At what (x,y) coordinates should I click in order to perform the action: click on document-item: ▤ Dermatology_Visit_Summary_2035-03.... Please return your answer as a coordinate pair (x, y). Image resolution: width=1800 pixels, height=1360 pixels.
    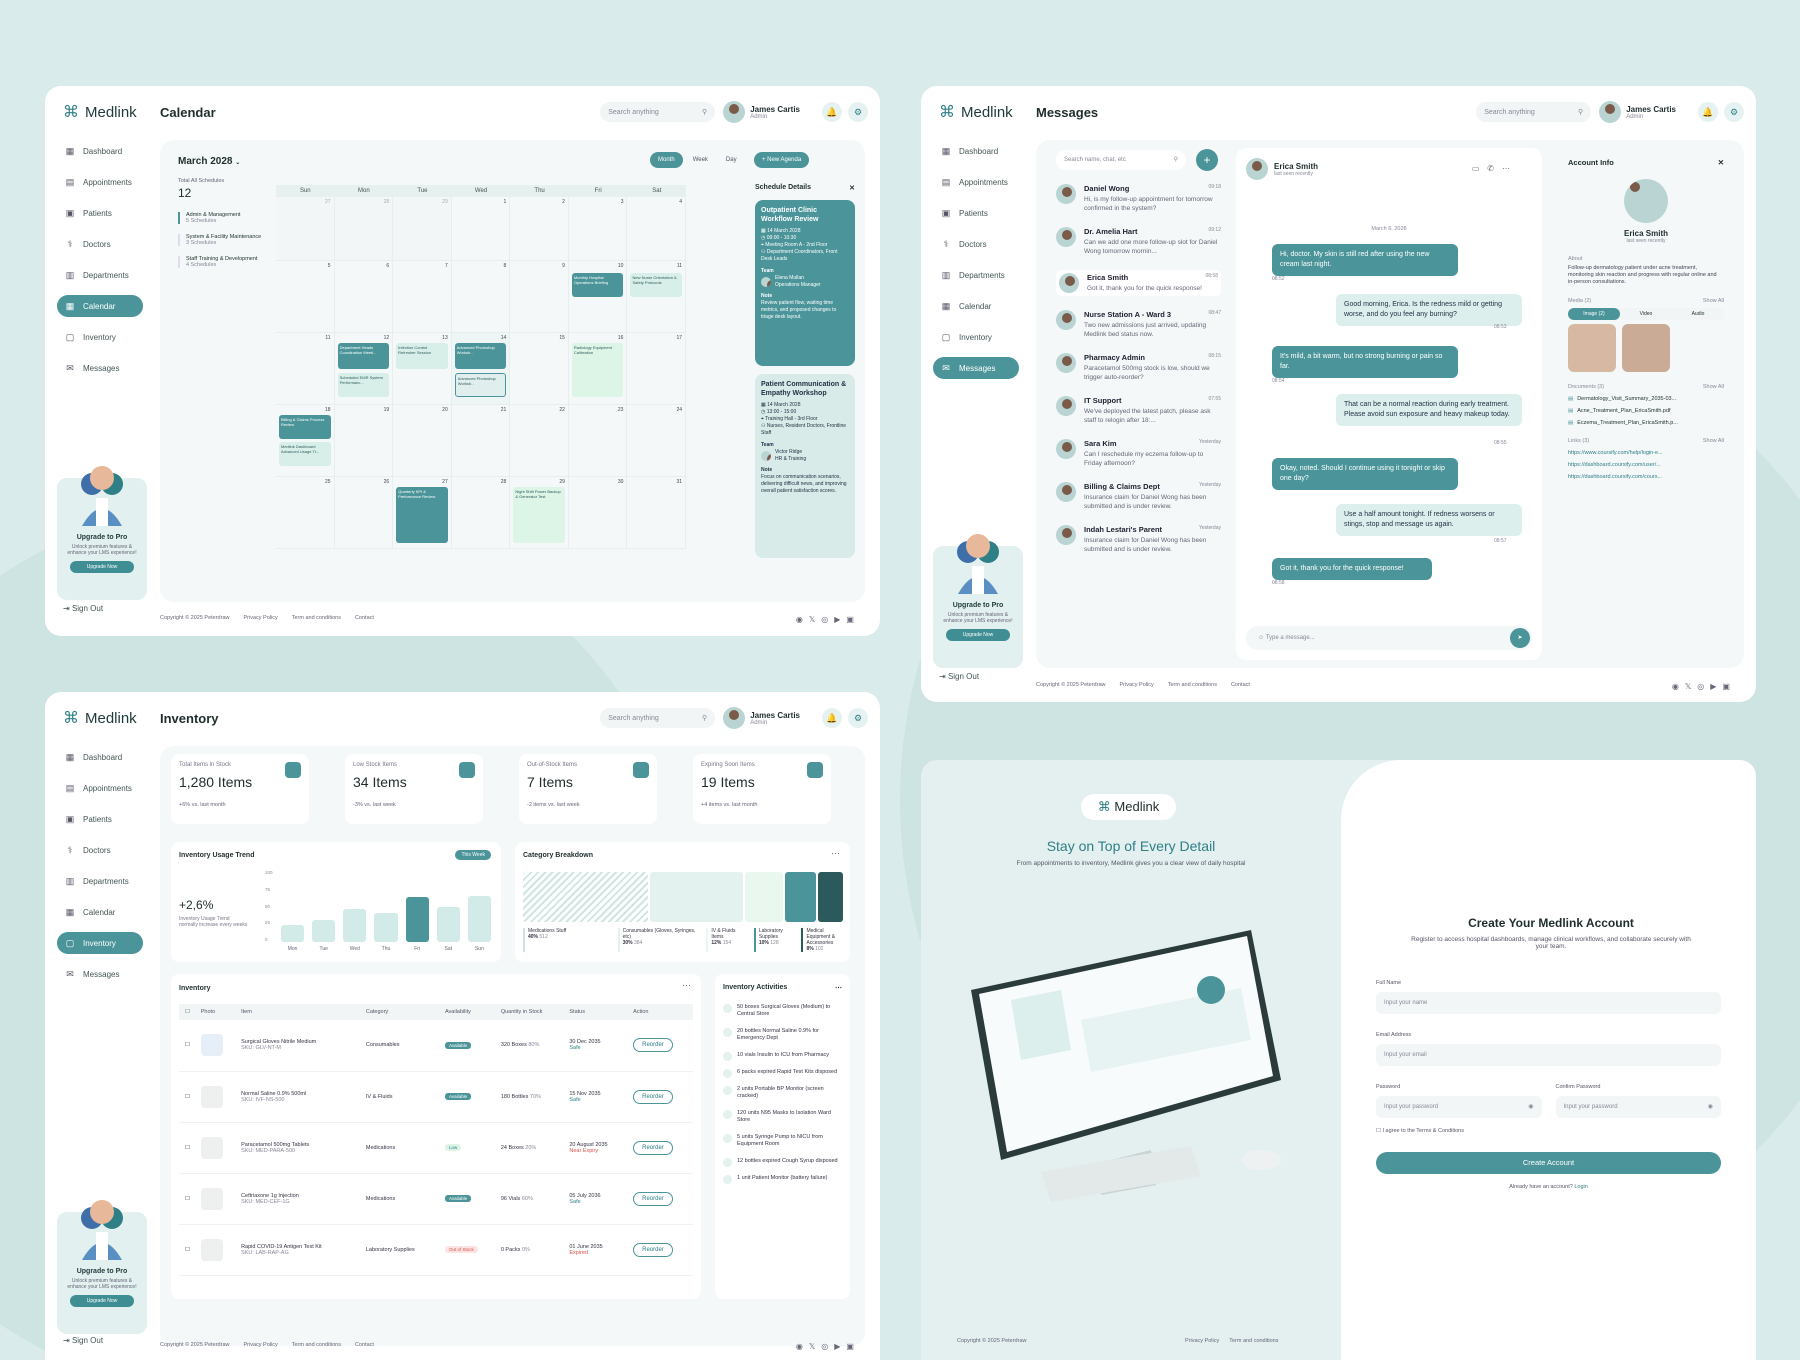
    Looking at the image, I should click on (1646, 399).